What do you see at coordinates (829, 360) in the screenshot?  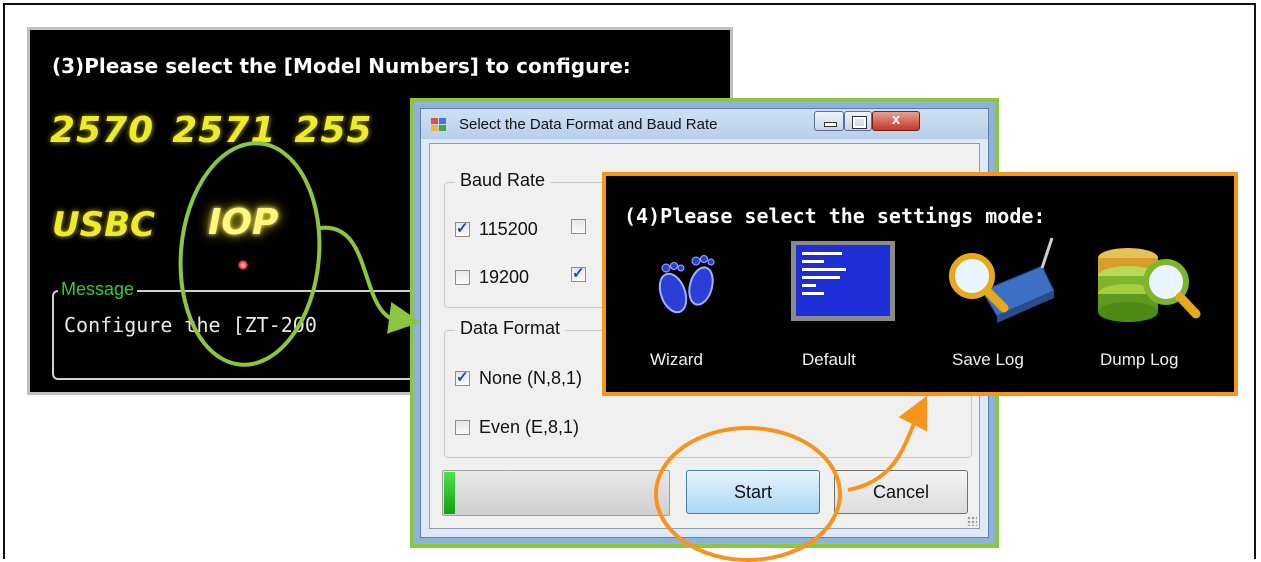 I see `mode-default-label: Default` at bounding box center [829, 360].